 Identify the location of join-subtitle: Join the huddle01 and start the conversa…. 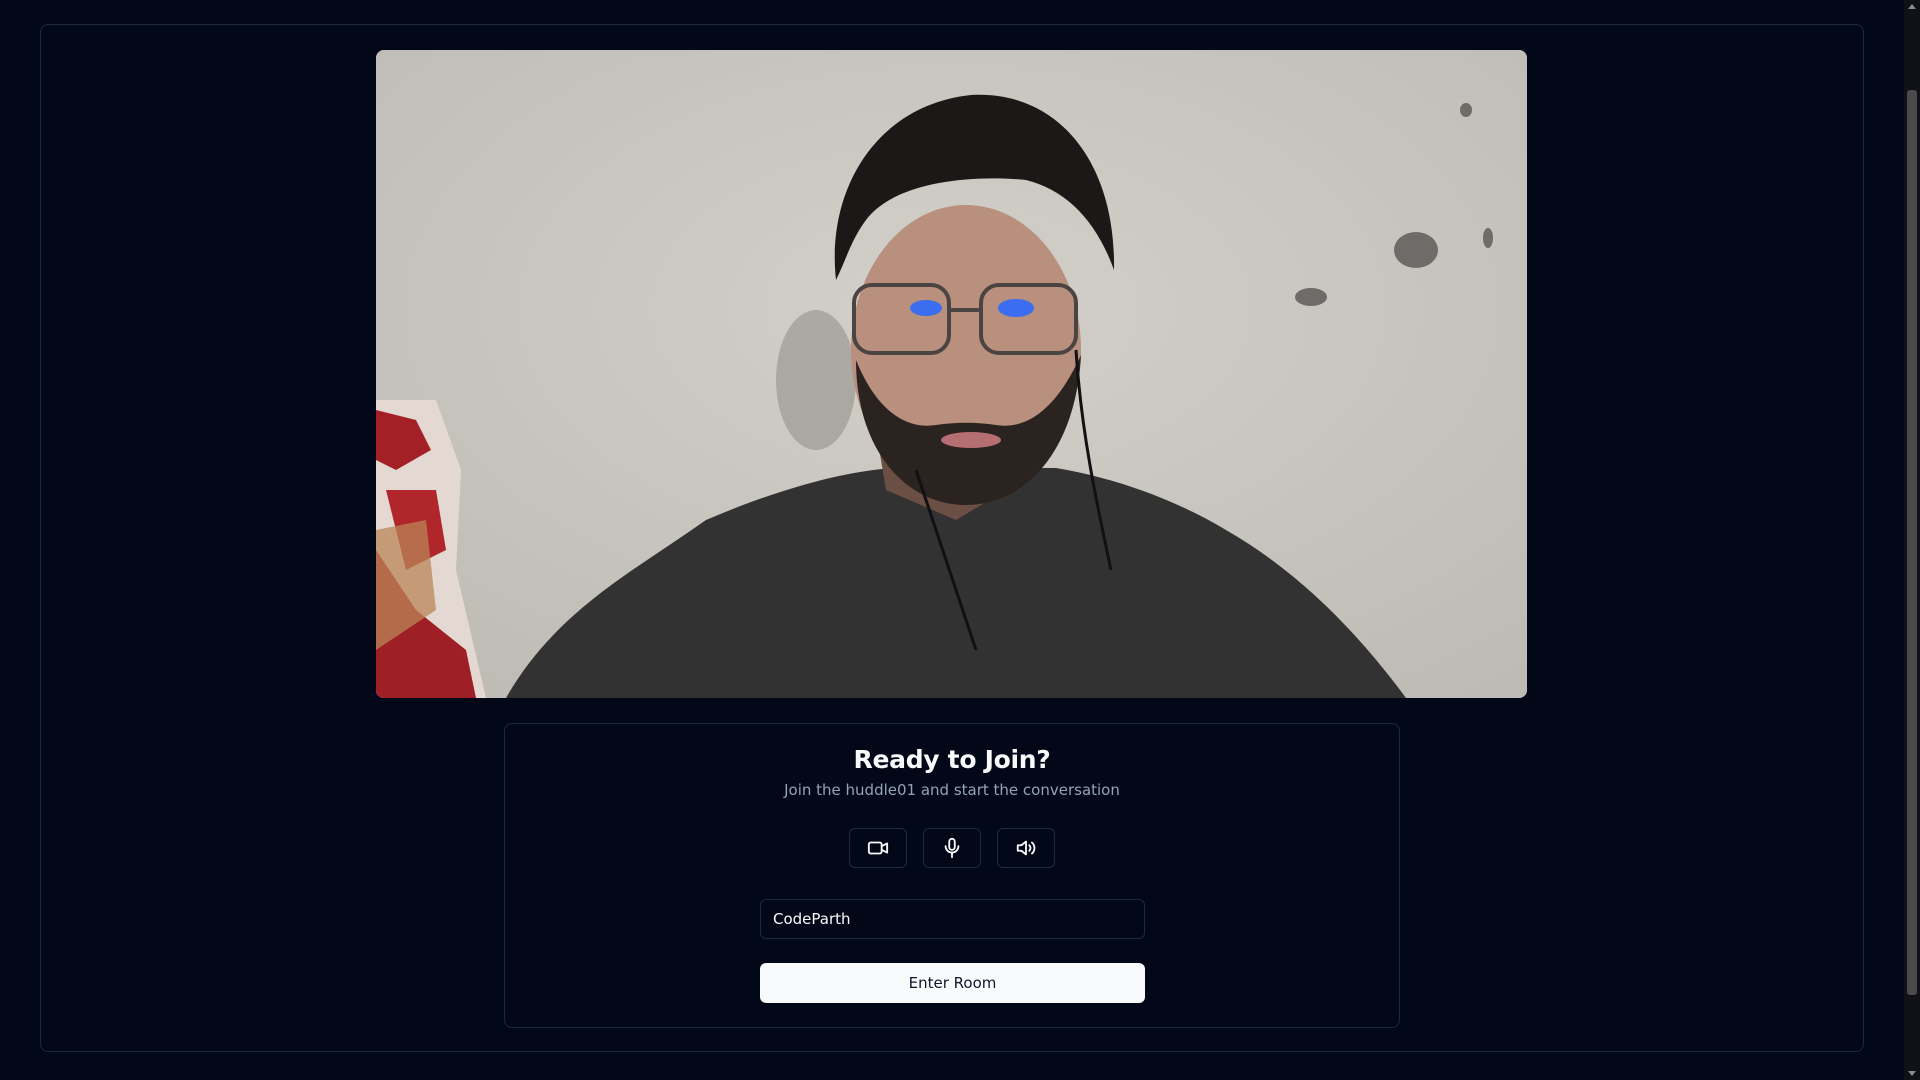
(952, 790).